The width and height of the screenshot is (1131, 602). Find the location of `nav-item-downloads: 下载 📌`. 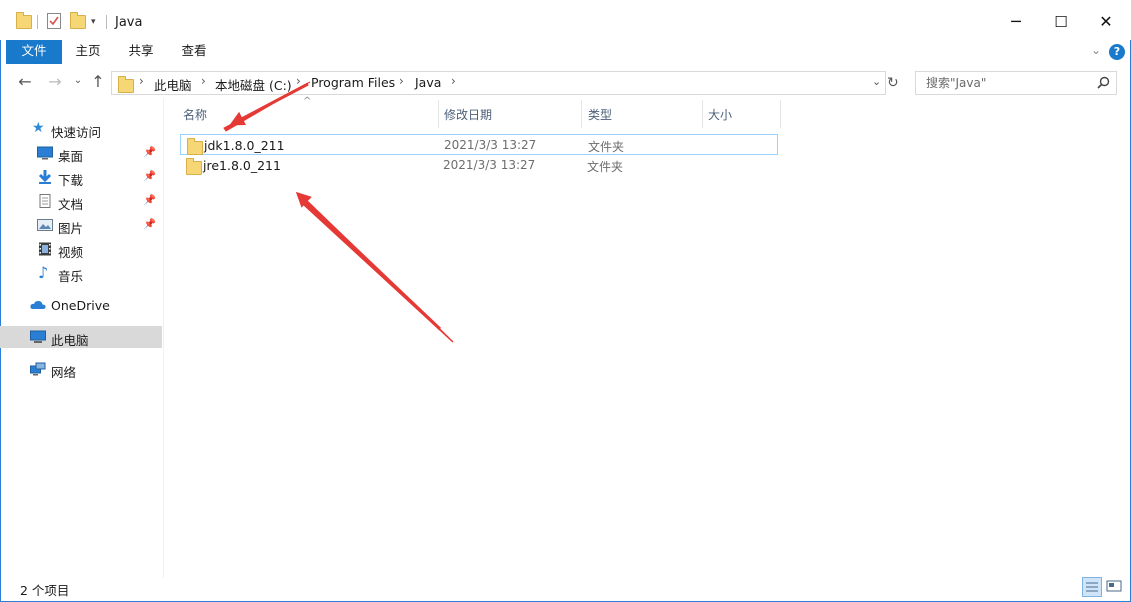

nav-item-downloads: 下载 📌 is located at coordinates (81, 177).